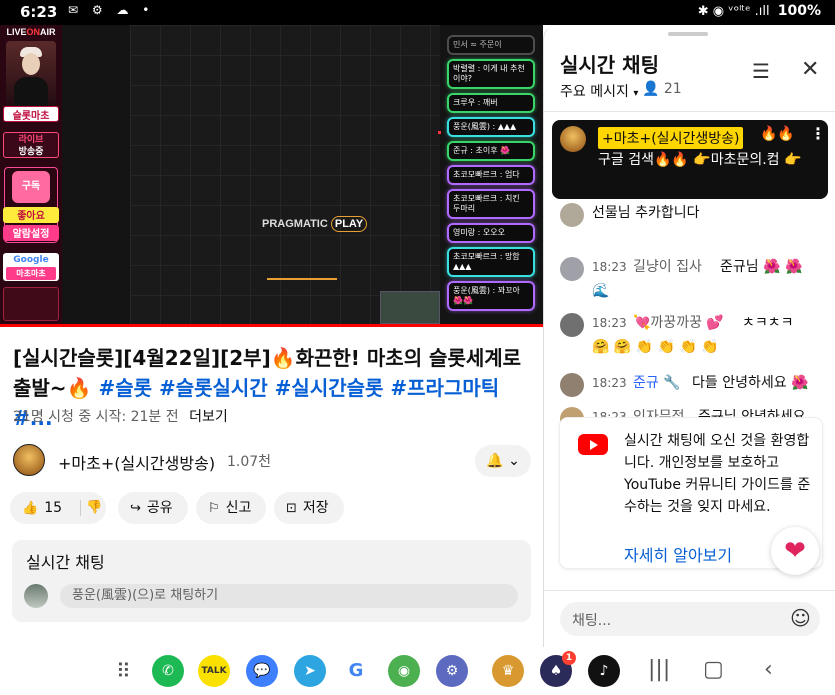 This screenshot has height=695, width=835. I want to click on message-text-continued: 🌊, so click(601, 291).